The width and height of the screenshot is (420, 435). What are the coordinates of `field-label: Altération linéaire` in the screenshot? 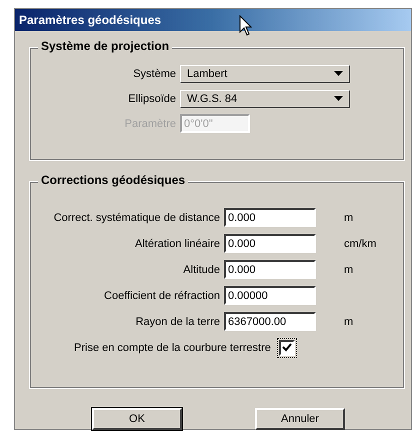 It's located at (177, 244).